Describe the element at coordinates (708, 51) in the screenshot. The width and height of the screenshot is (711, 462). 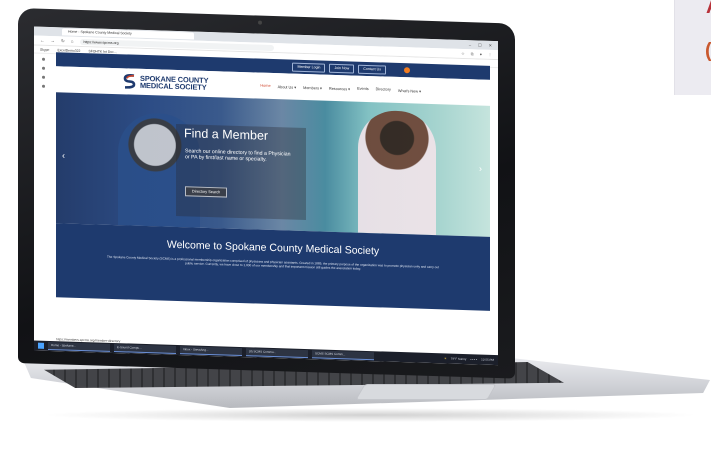
I see `partial-card-glyph: (` at that location.